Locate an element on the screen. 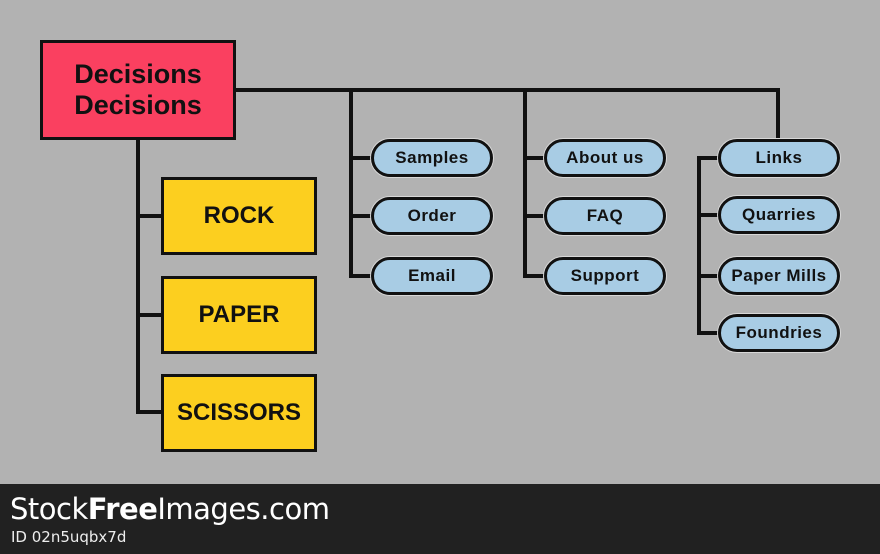  node-support: Support is located at coordinates (605, 276).